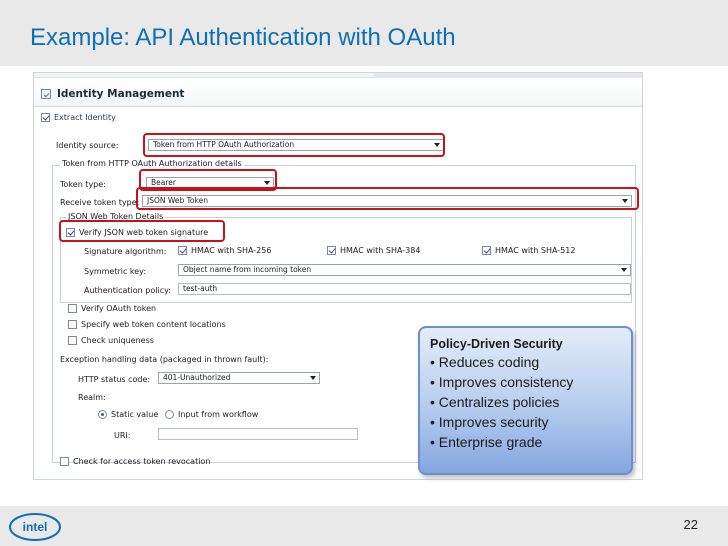 The width and height of the screenshot is (728, 546). I want to click on receive-token-type-highlight, so click(387, 198).